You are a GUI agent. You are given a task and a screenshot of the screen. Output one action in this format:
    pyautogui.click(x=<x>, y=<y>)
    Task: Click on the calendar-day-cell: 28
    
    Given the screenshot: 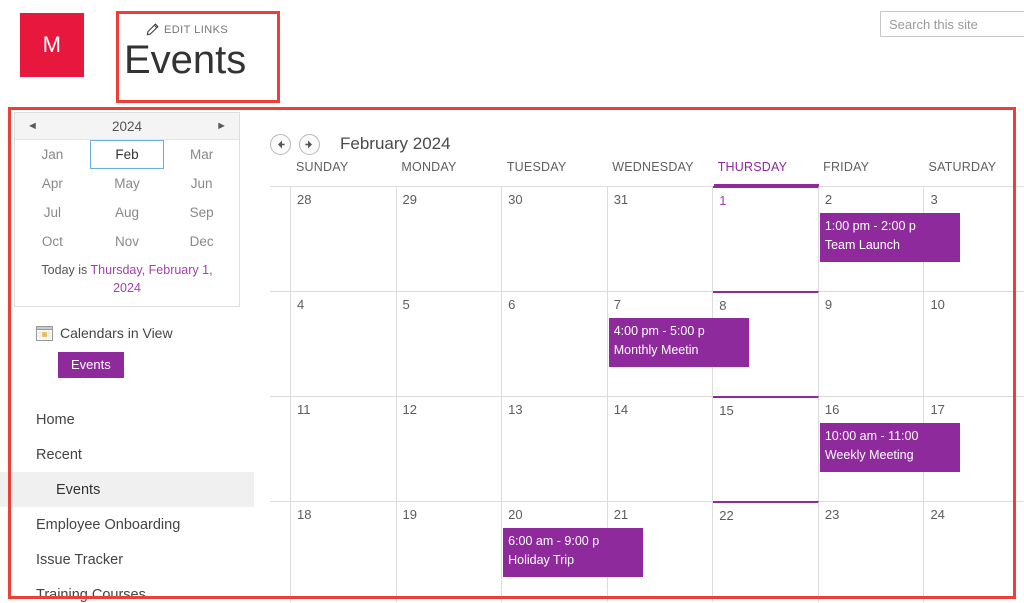 What is the action you would take?
    pyautogui.click(x=343, y=239)
    